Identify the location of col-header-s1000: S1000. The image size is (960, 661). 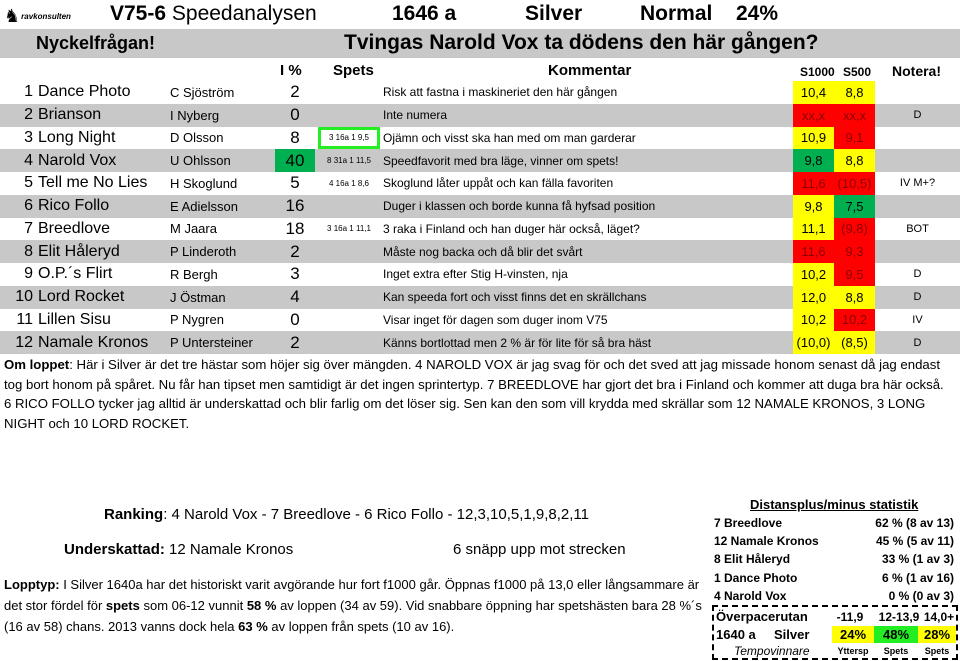
(817, 72).